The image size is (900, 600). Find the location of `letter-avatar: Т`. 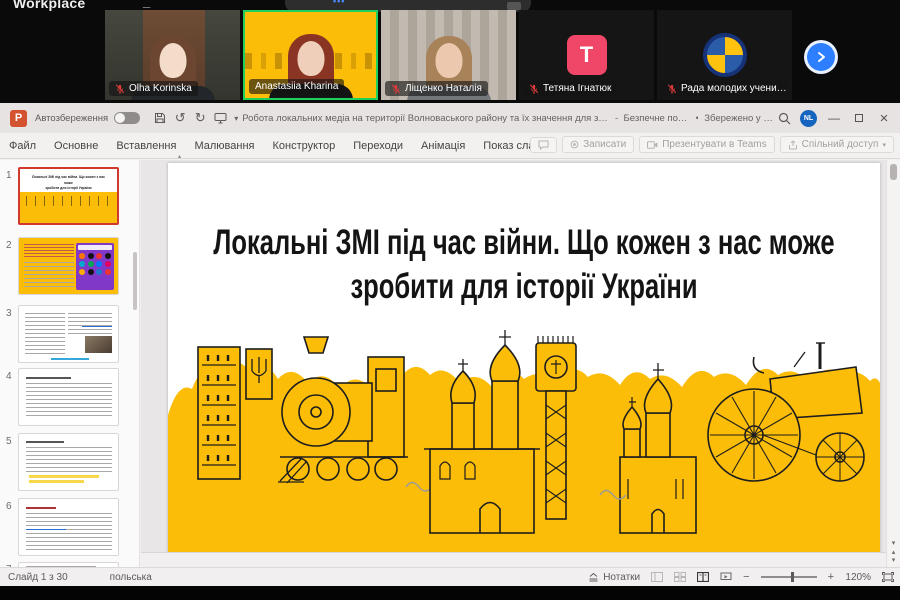

letter-avatar: Т is located at coordinates (586, 55).